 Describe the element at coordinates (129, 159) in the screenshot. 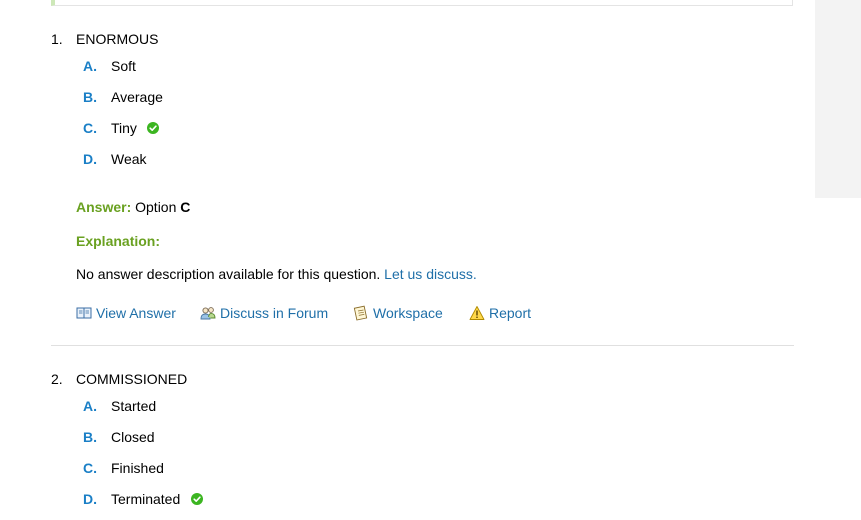

I see `option-text: Weak` at that location.